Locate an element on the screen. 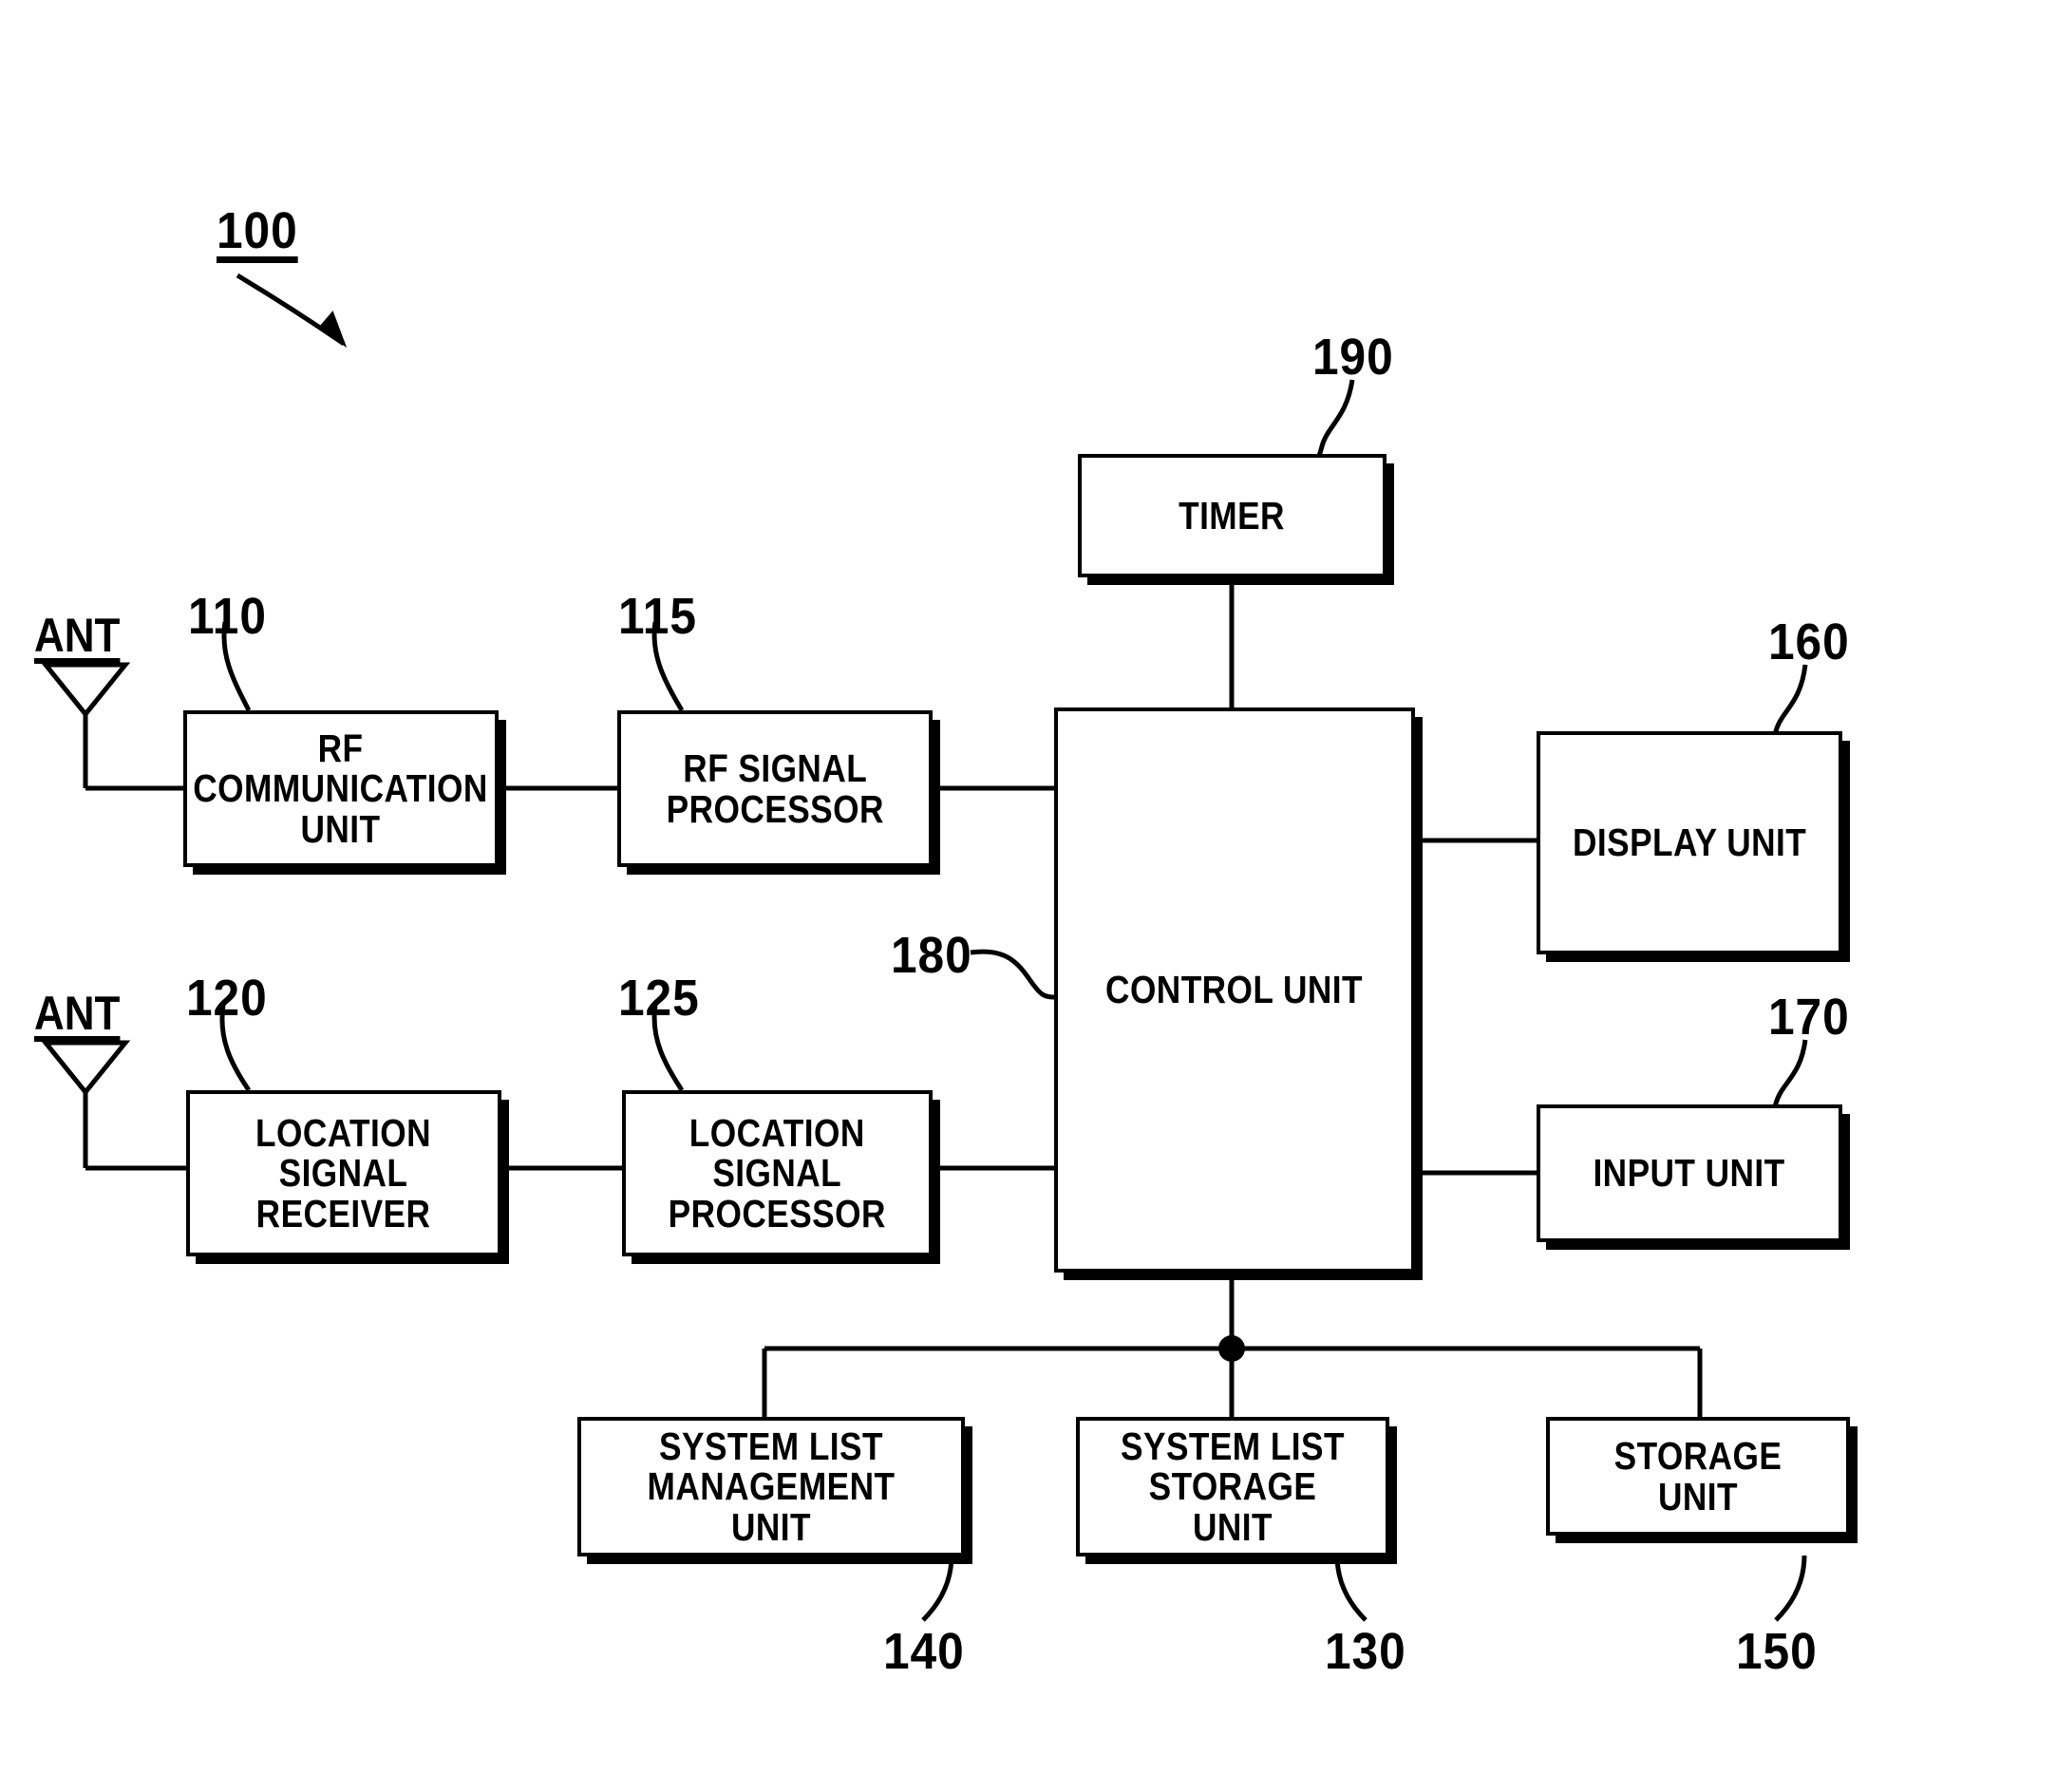 This screenshot has width=2056, height=1792. antenna-bottom-icon is located at coordinates (115, 1105).